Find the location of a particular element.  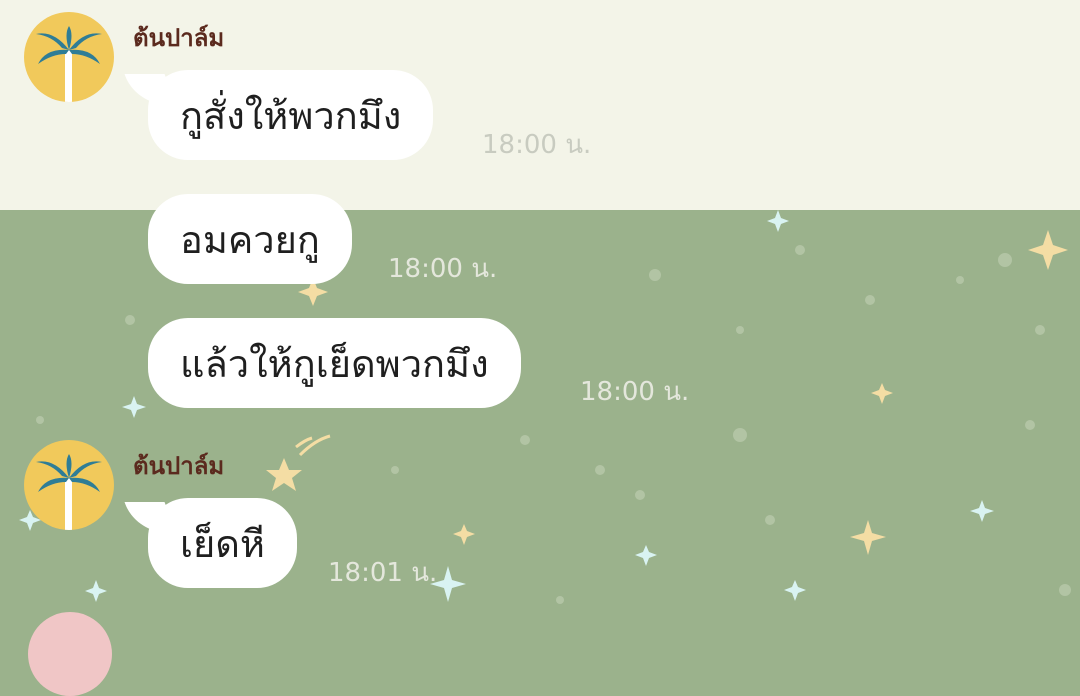

message-bubble: แล้วให้กูเย็ดพวกมึง is located at coordinates (334, 363).